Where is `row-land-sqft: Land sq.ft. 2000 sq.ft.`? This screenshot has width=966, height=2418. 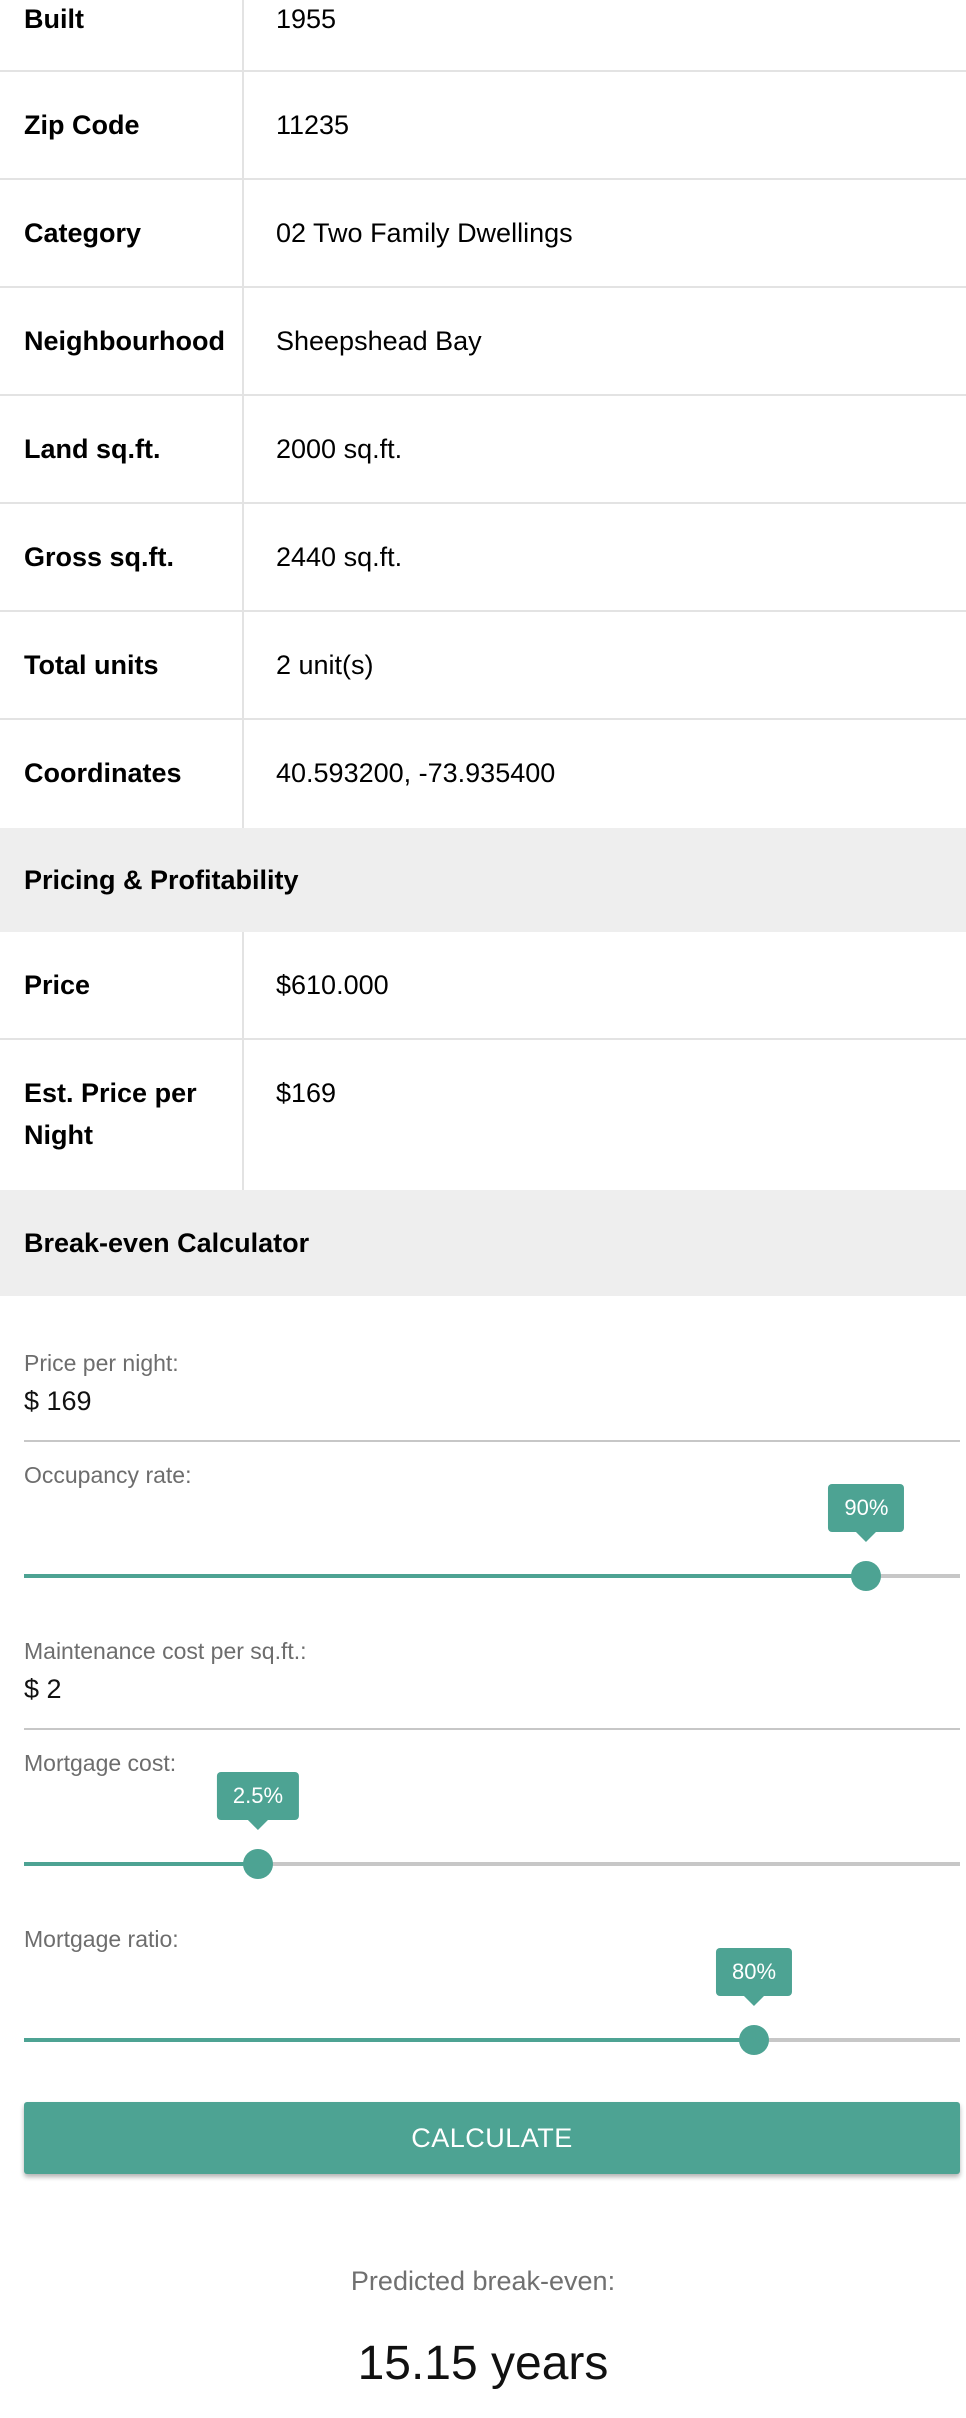 row-land-sqft: Land sq.ft. 2000 sq.ft. is located at coordinates (483, 450).